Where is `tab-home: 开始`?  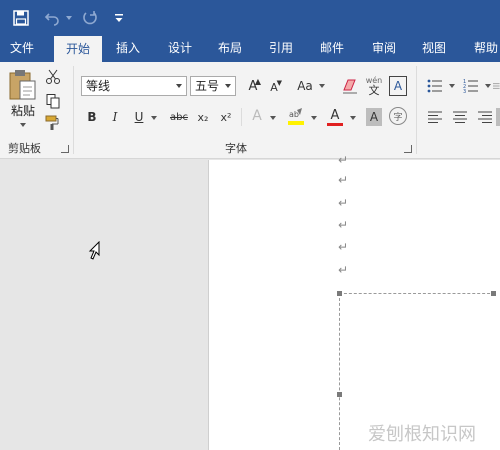 tab-home: 开始 is located at coordinates (78, 49).